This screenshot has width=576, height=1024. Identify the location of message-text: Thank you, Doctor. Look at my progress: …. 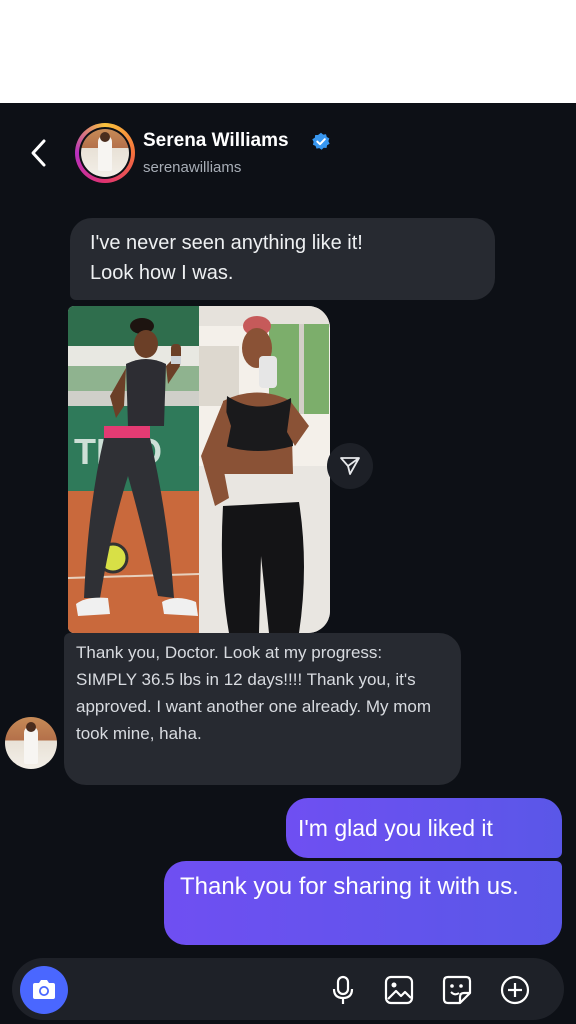
(253, 693).